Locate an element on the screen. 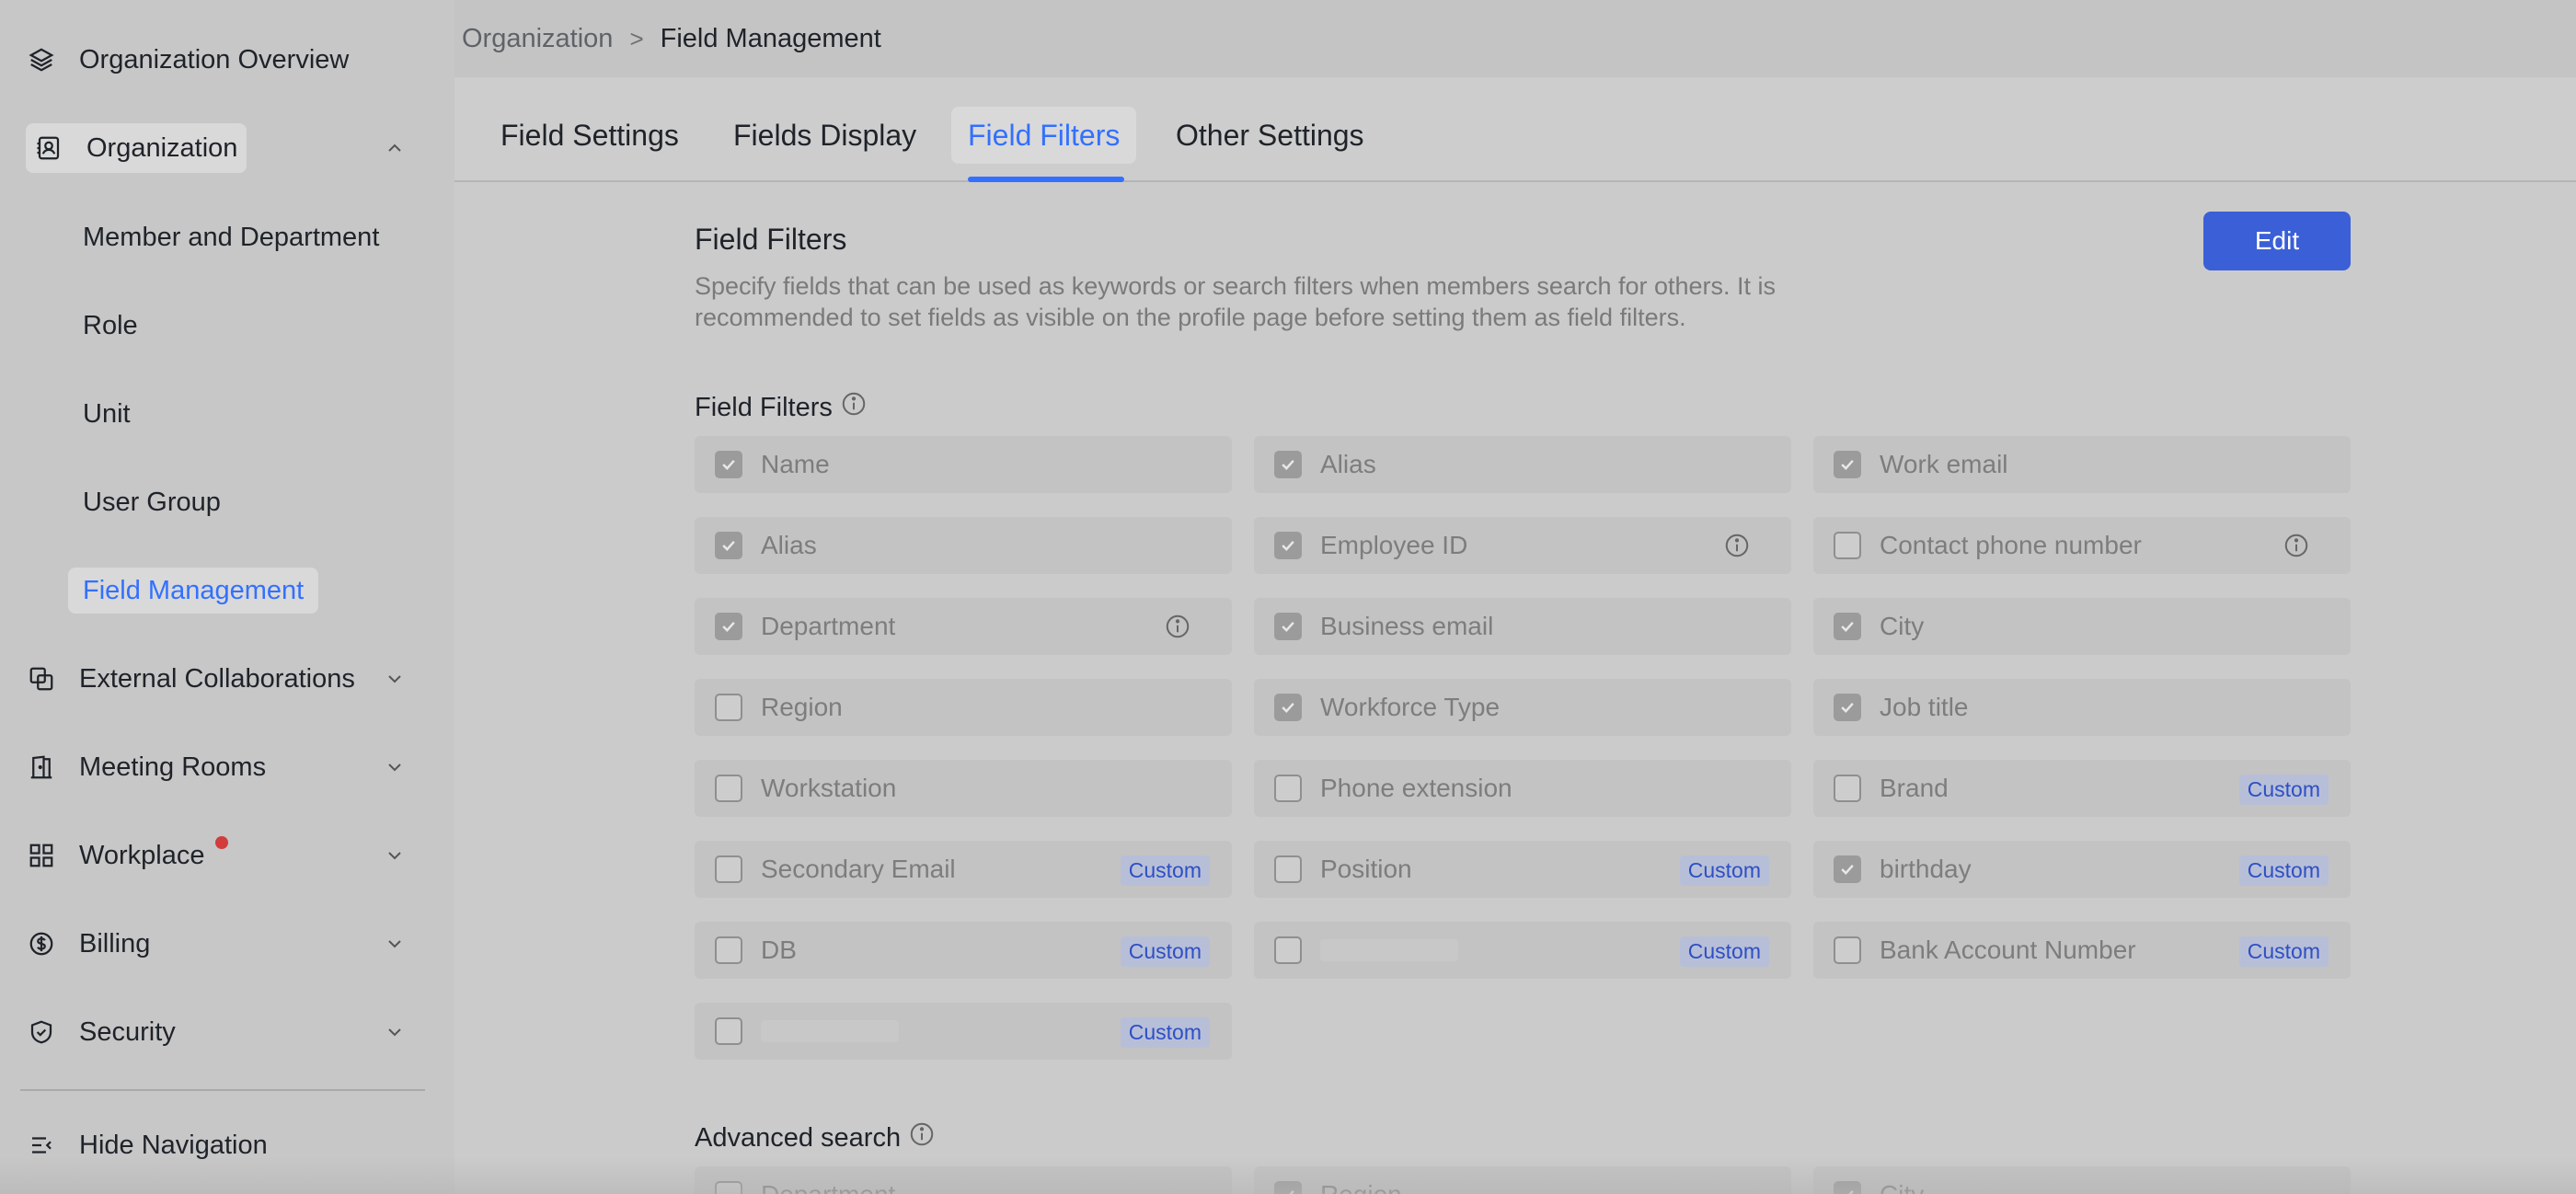 The image size is (2576, 1194). field-label: DB is located at coordinates (779, 950).